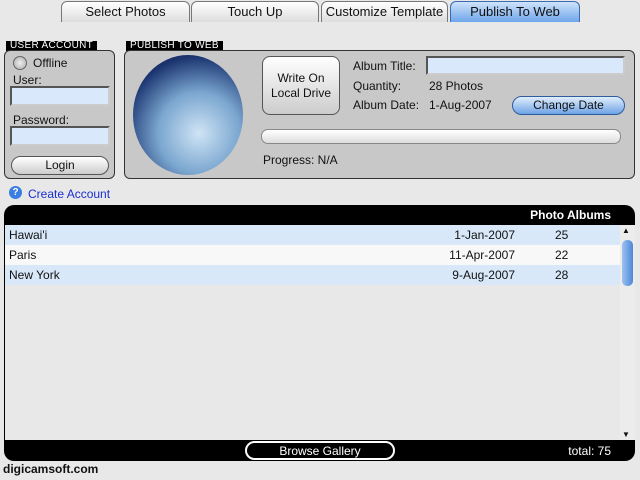 This screenshot has height=480, width=640. What do you see at coordinates (626, 434) in the screenshot?
I see `scroll-down-icon: ▼` at bounding box center [626, 434].